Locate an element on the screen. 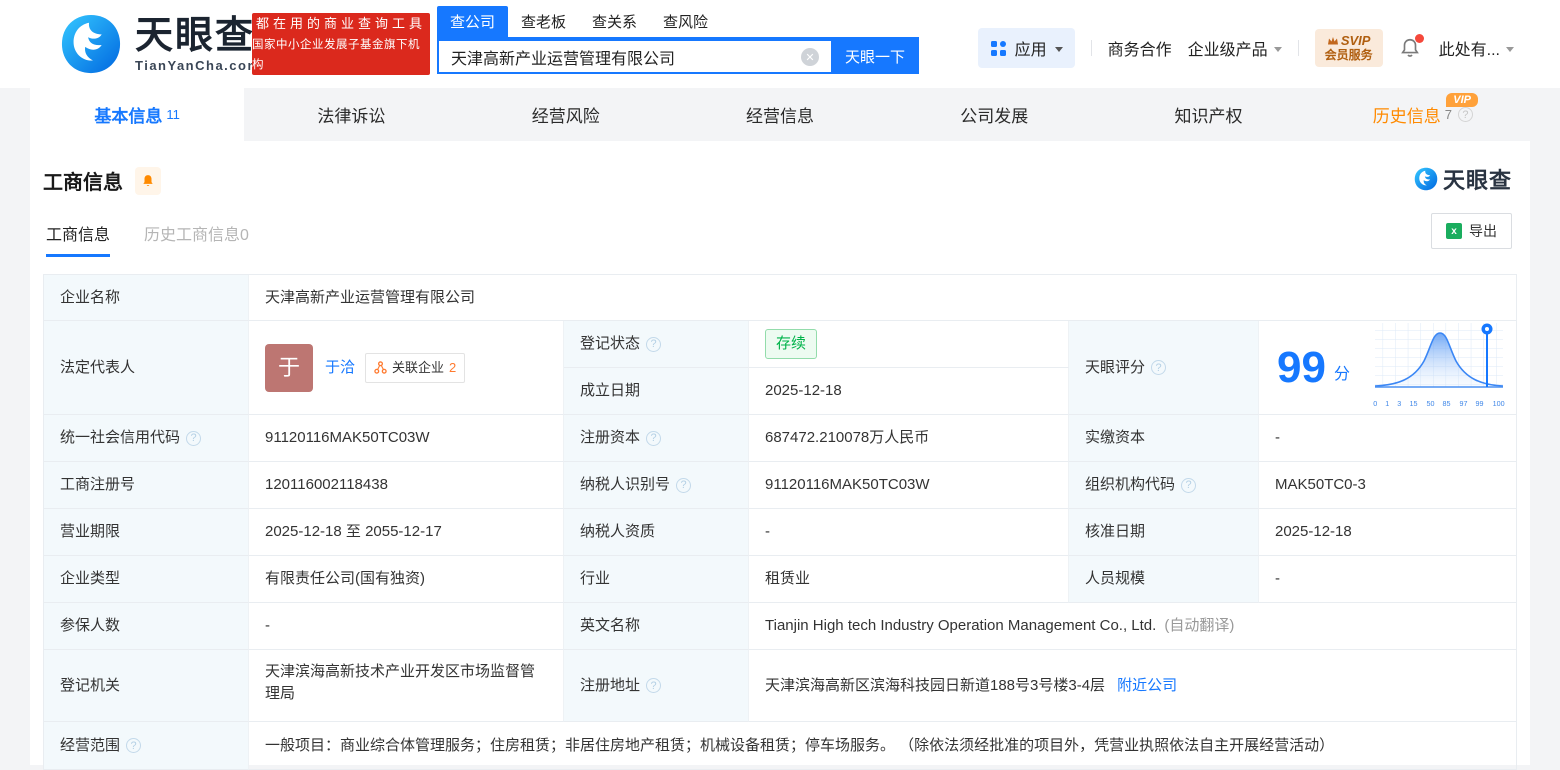  approval-date-value: 2025-12-18 is located at coordinates (1387, 532).